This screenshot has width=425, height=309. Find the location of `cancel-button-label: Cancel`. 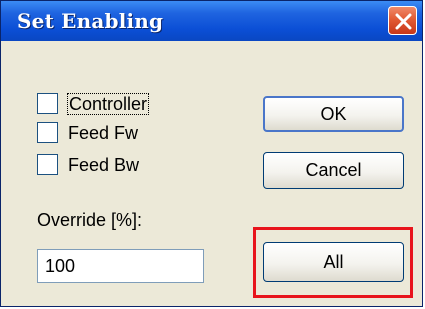

cancel-button-label: Cancel is located at coordinates (333, 170).